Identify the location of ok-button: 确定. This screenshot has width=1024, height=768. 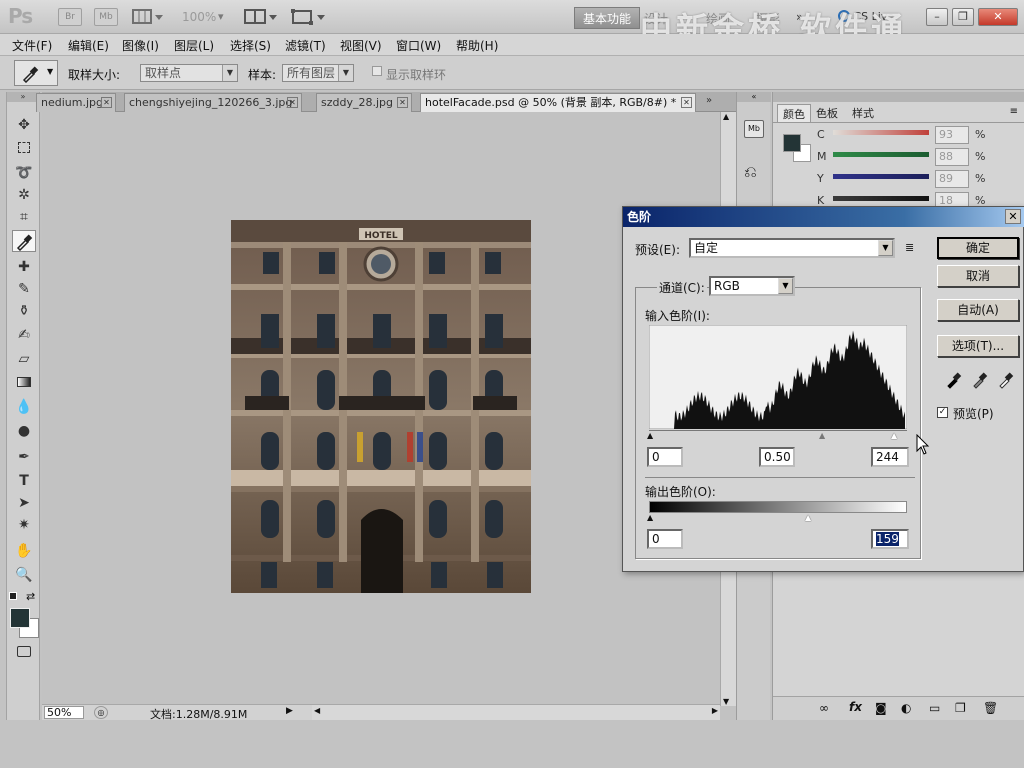
(978, 248).